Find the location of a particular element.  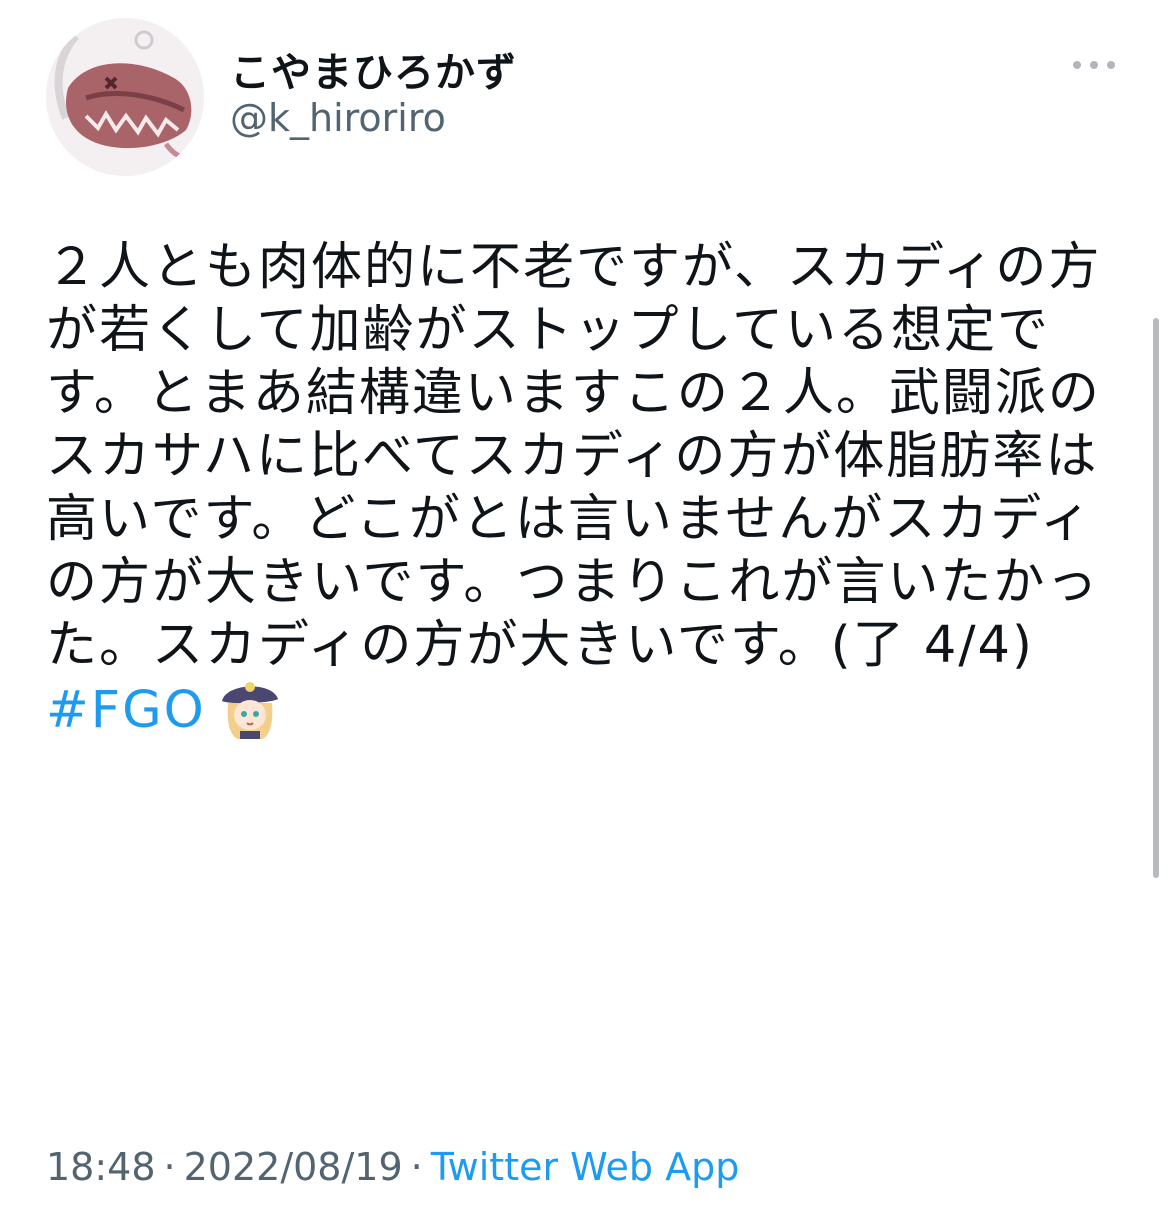

more-horizontal-icon is located at coordinates (1094, 65).